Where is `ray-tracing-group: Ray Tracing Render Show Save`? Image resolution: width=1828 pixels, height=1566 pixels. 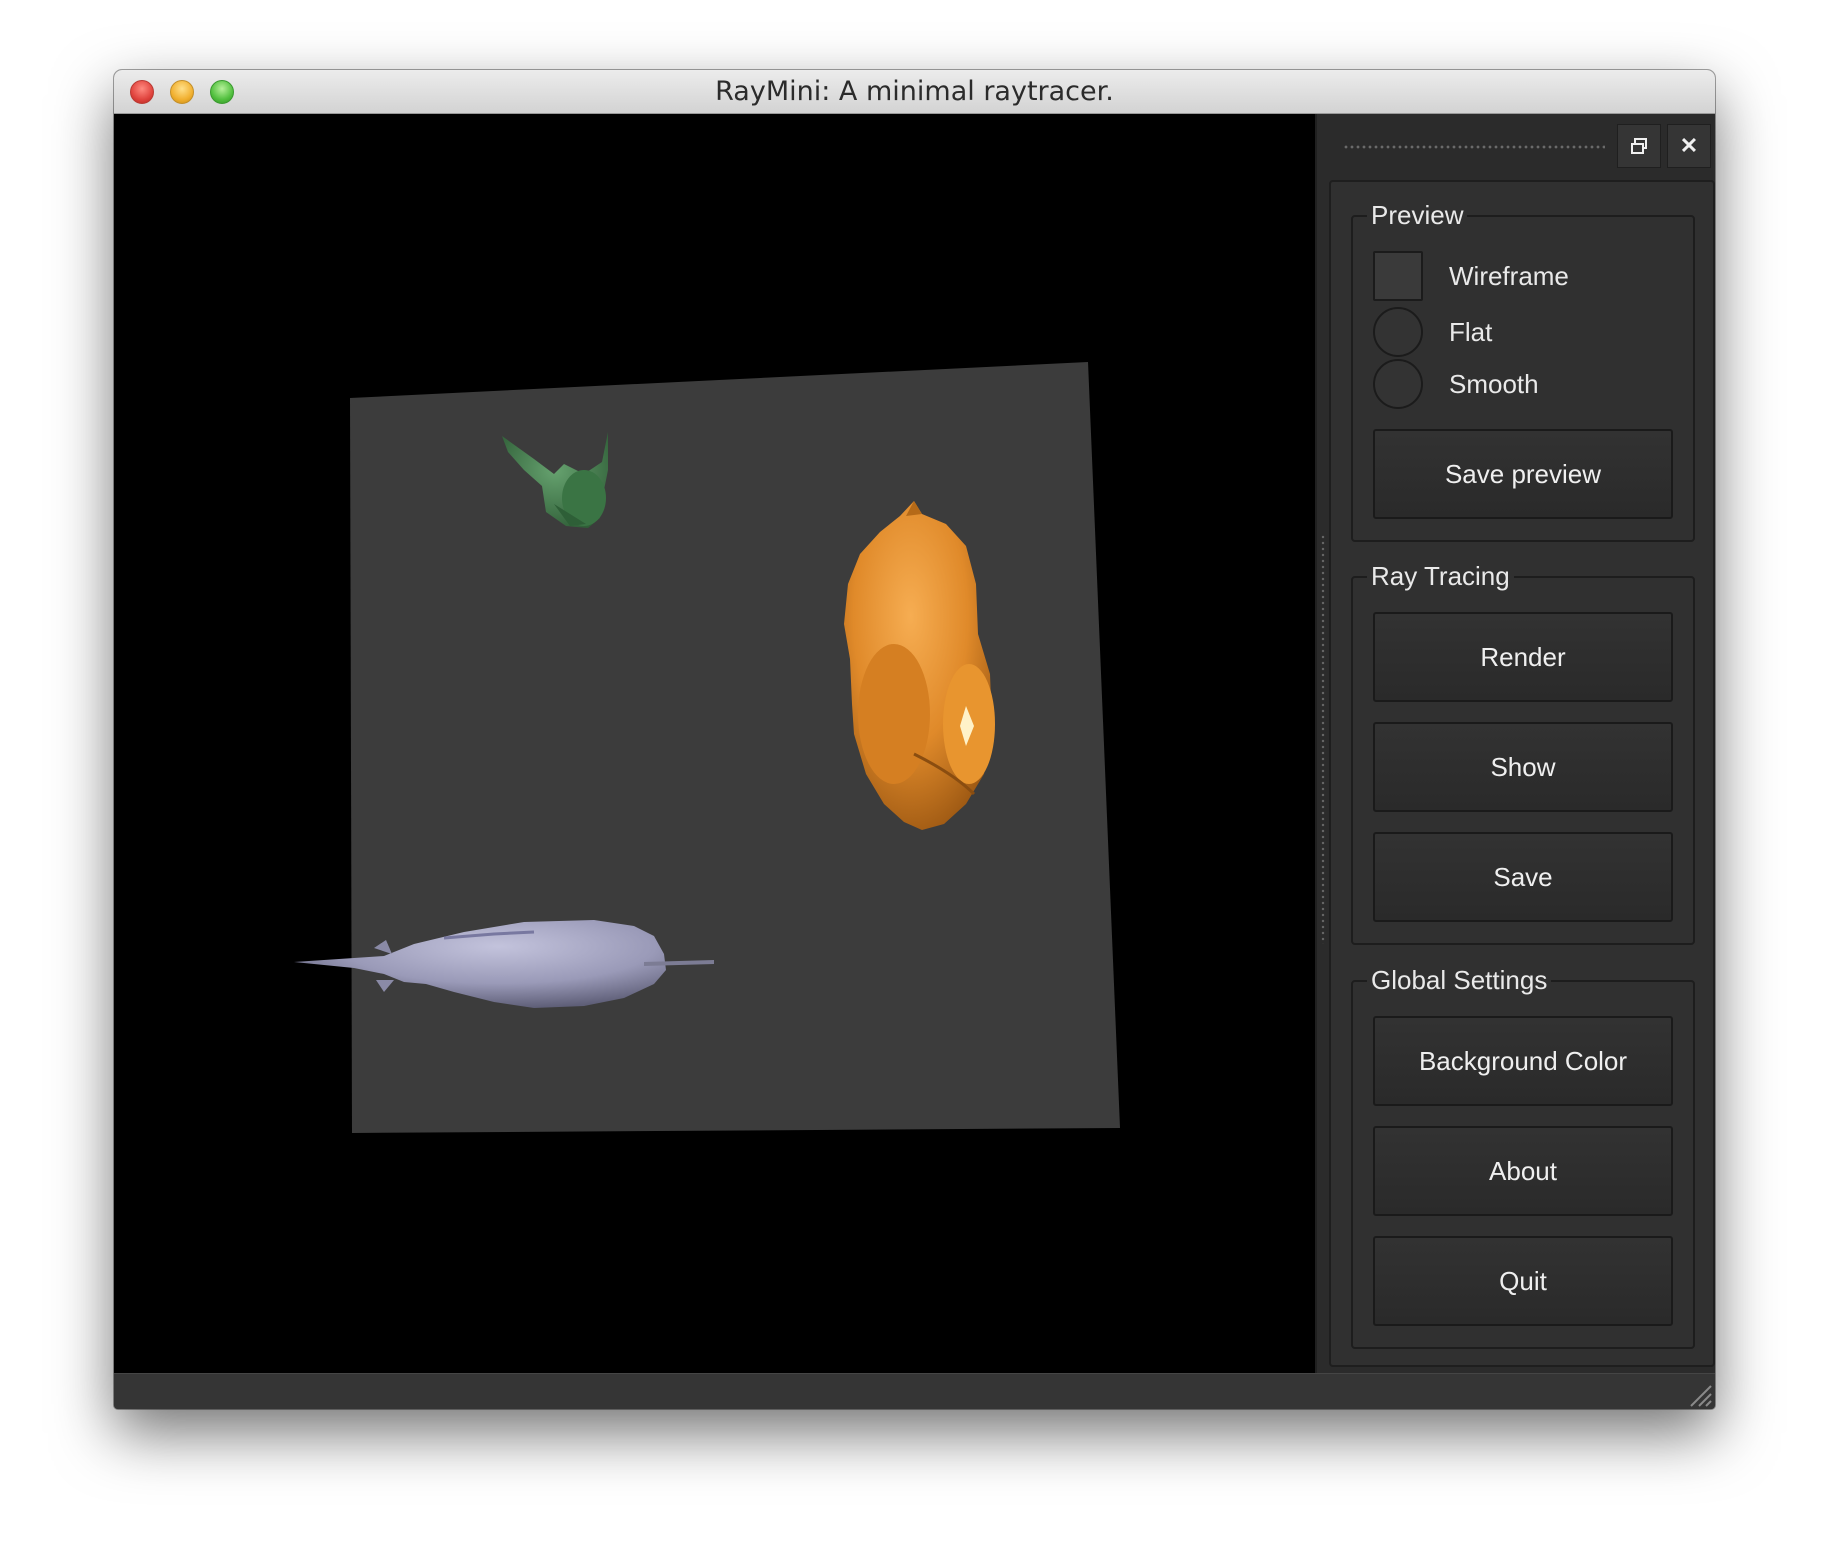
ray-tracing-group: Ray Tracing Render Show Save is located at coordinates (1523, 752).